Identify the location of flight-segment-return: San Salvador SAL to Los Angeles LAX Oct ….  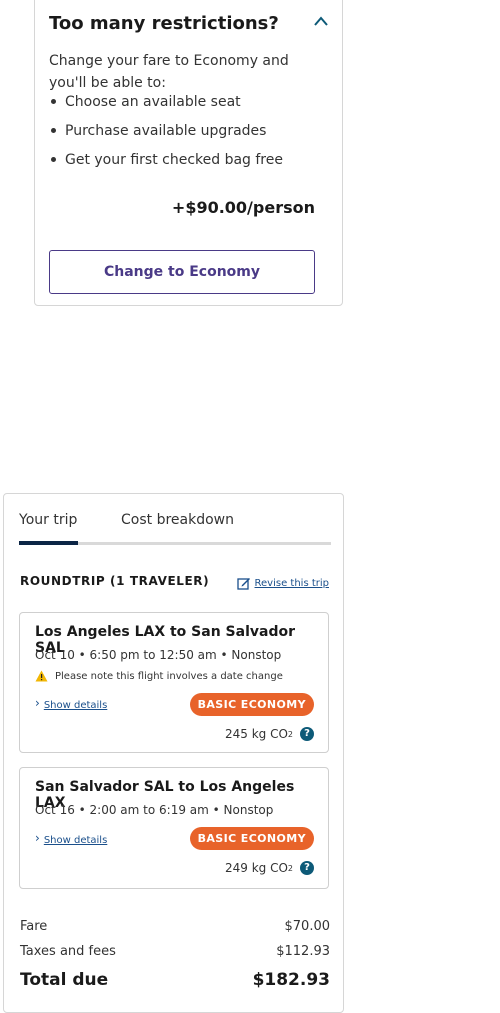
(174, 828).